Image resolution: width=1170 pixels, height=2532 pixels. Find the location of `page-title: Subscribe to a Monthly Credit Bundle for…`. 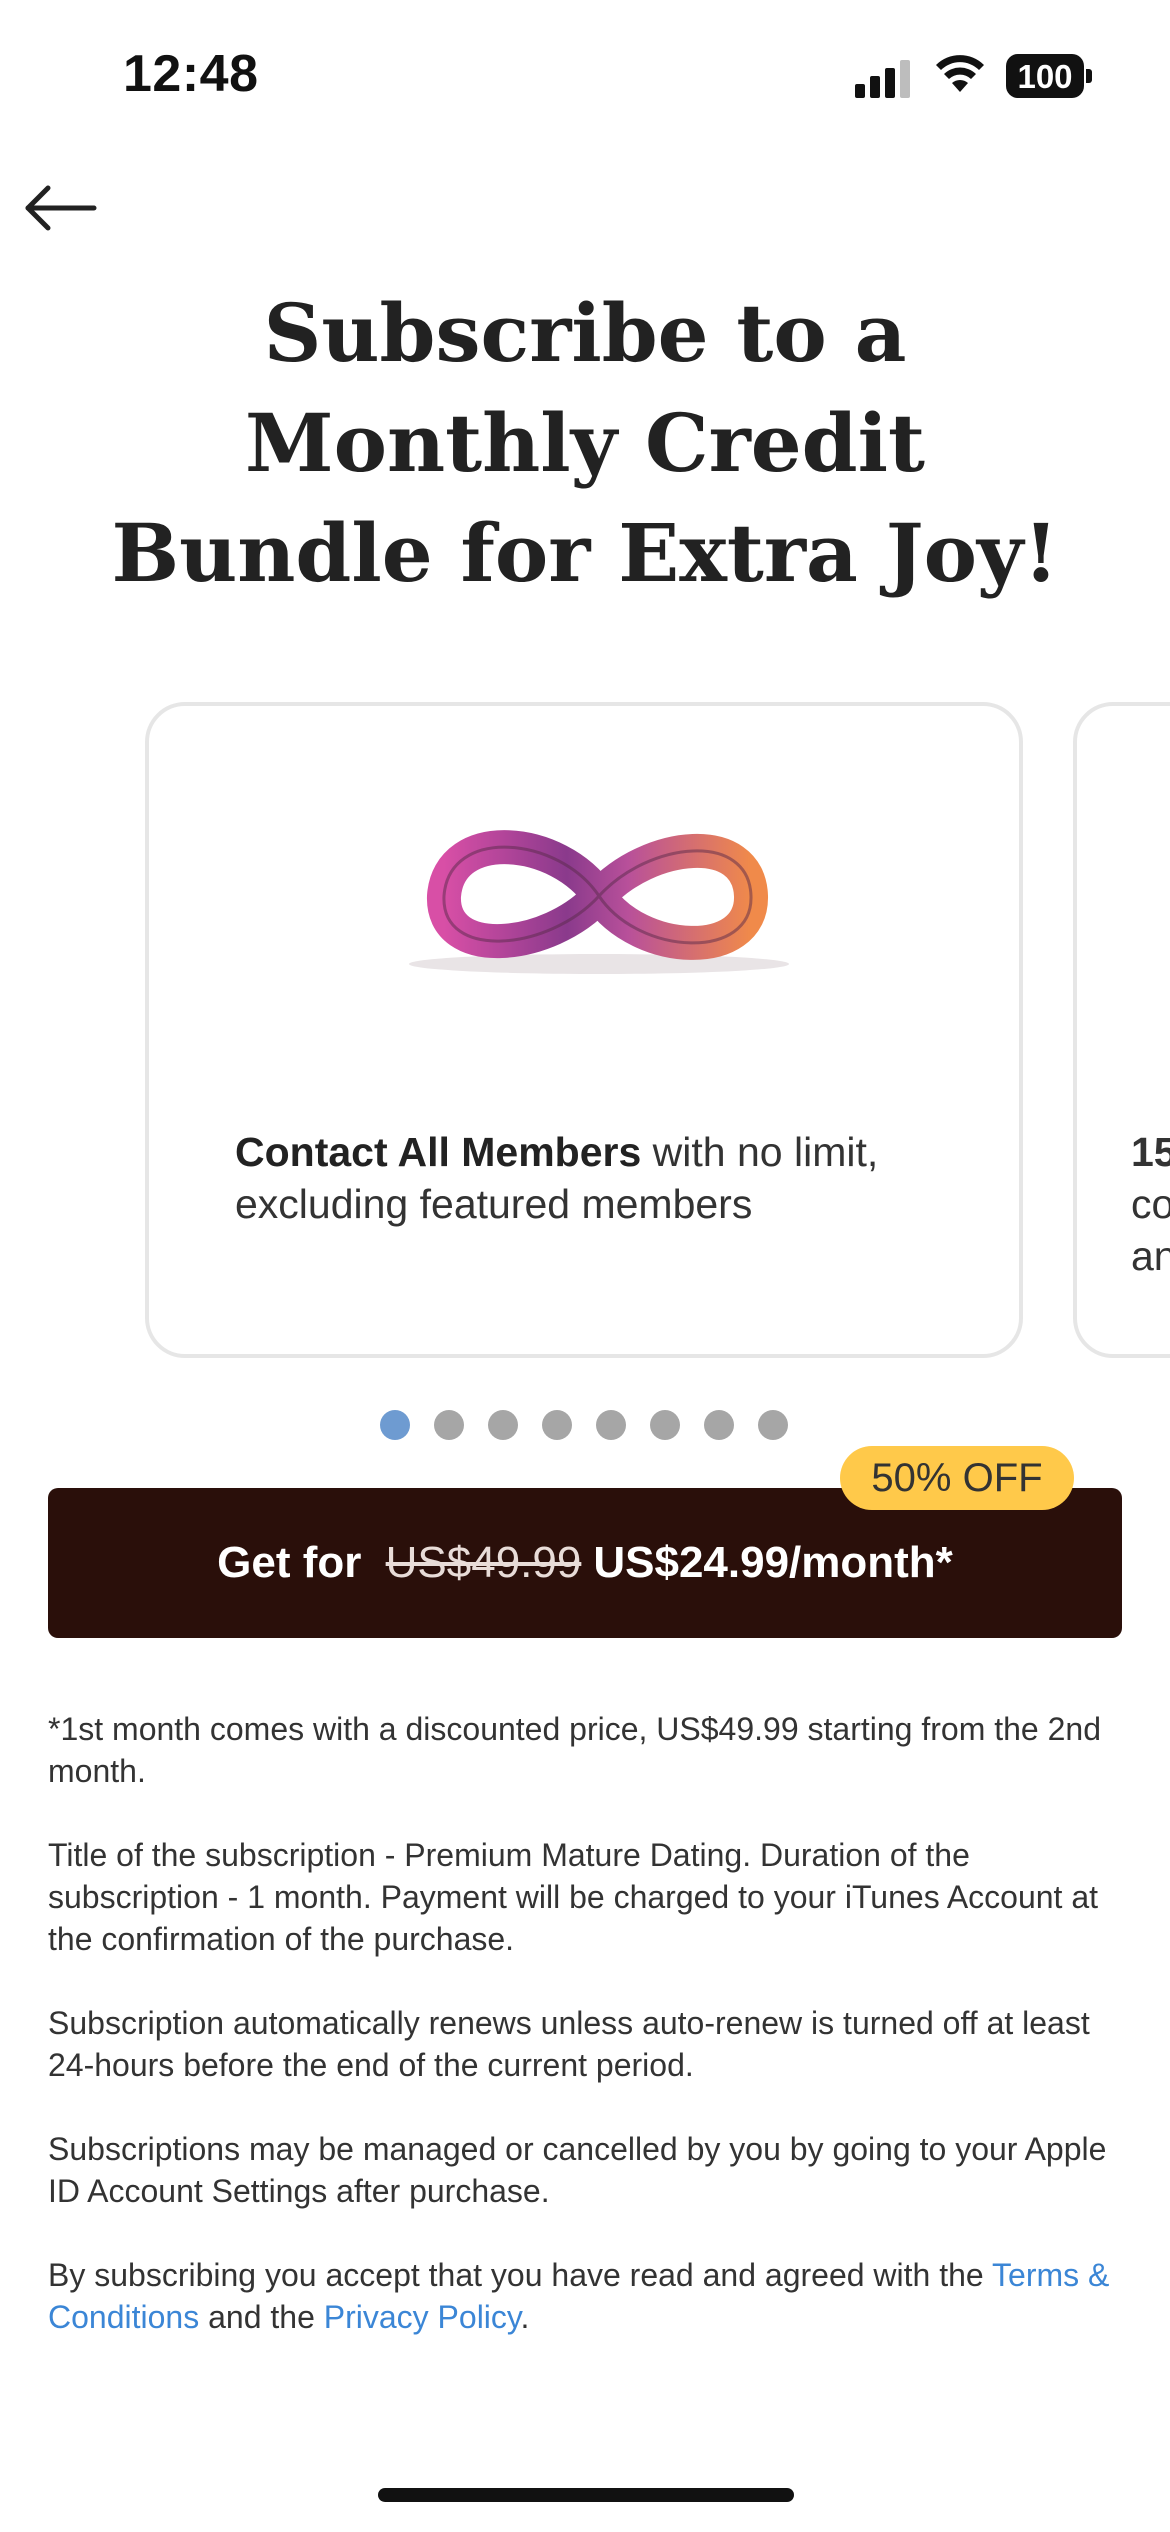

page-title: Subscribe to a Monthly Credit Bundle for… is located at coordinates (585, 443).